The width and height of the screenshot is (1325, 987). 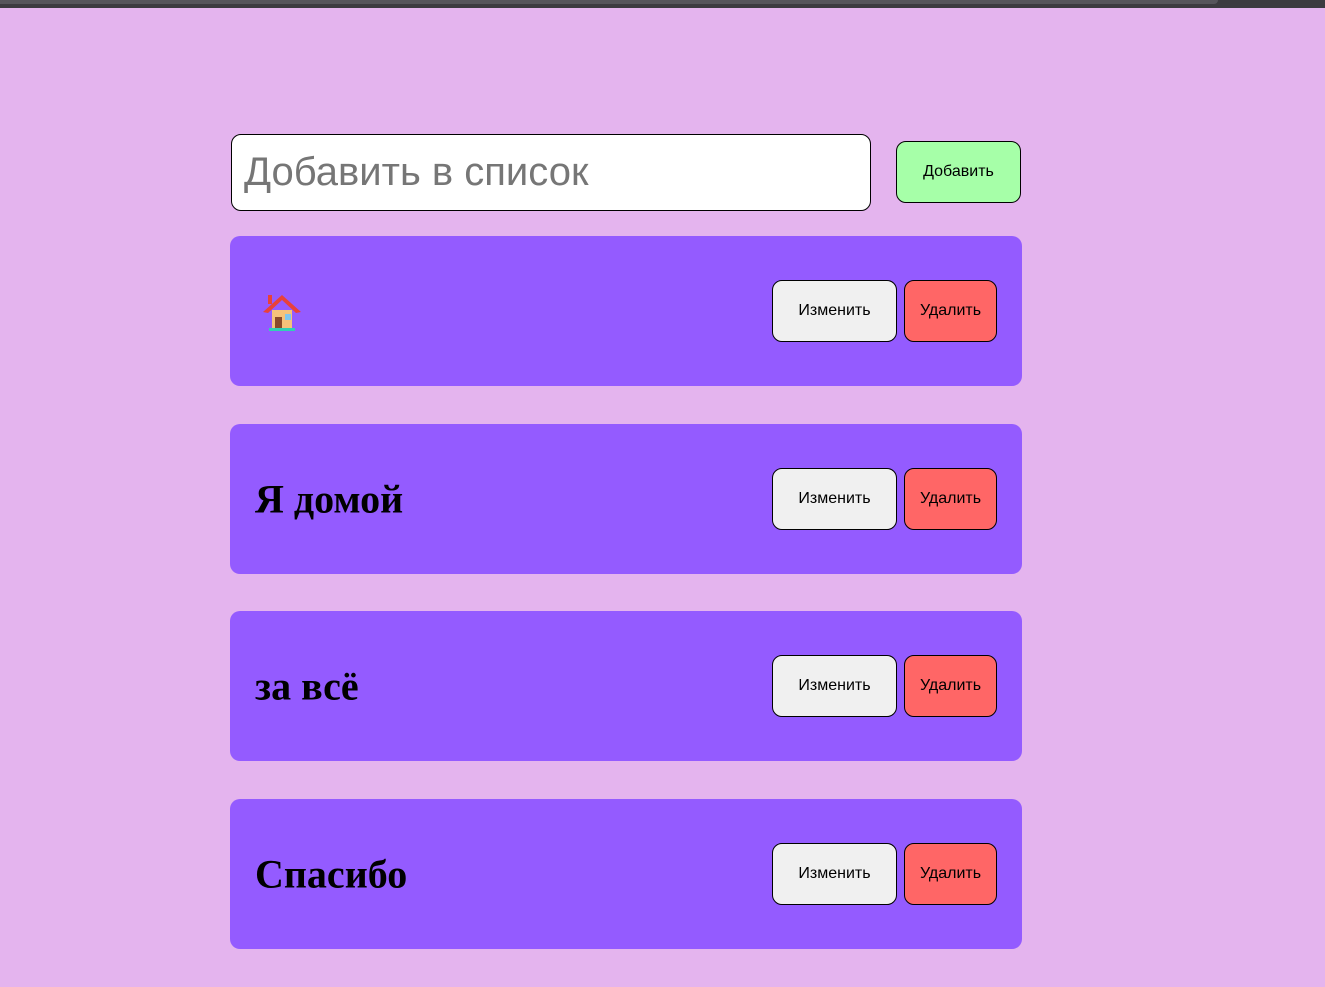 I want to click on list-item-text: Я домой, so click(x=329, y=499).